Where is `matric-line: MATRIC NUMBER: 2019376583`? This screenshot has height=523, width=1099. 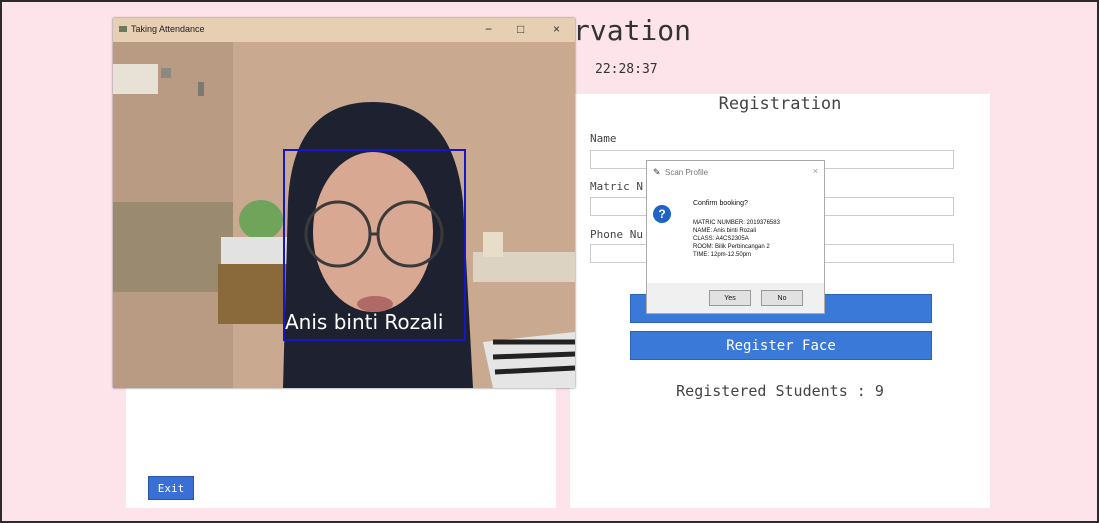 matric-line: MATRIC NUMBER: 2019376583 is located at coordinates (736, 223).